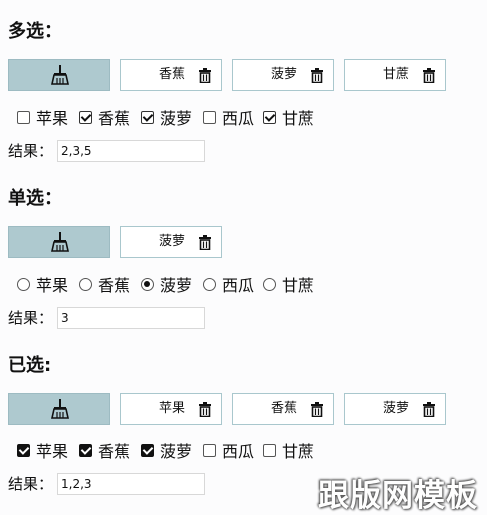 The height and width of the screenshot is (515, 487). What do you see at coordinates (131, 484) in the screenshot?
I see `result-input: 1,2,3` at bounding box center [131, 484].